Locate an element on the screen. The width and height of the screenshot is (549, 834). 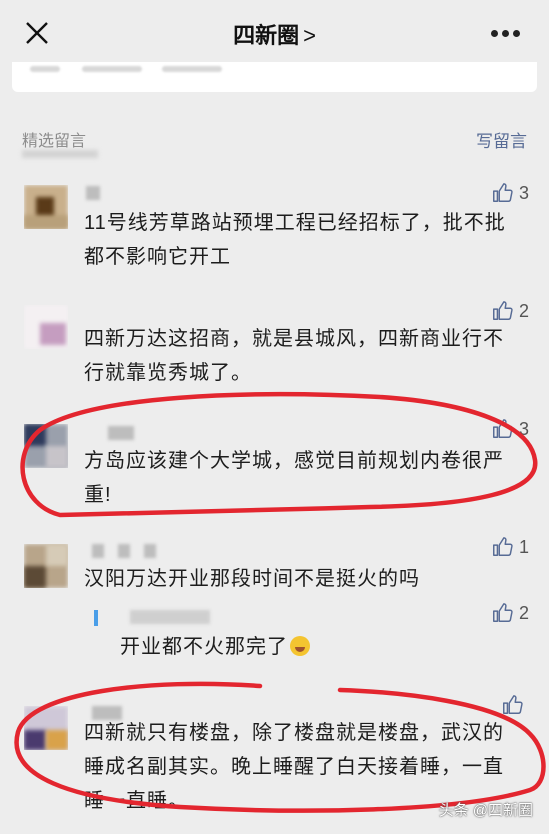
page-title: 四新圈 > is located at coordinates (274, 34).